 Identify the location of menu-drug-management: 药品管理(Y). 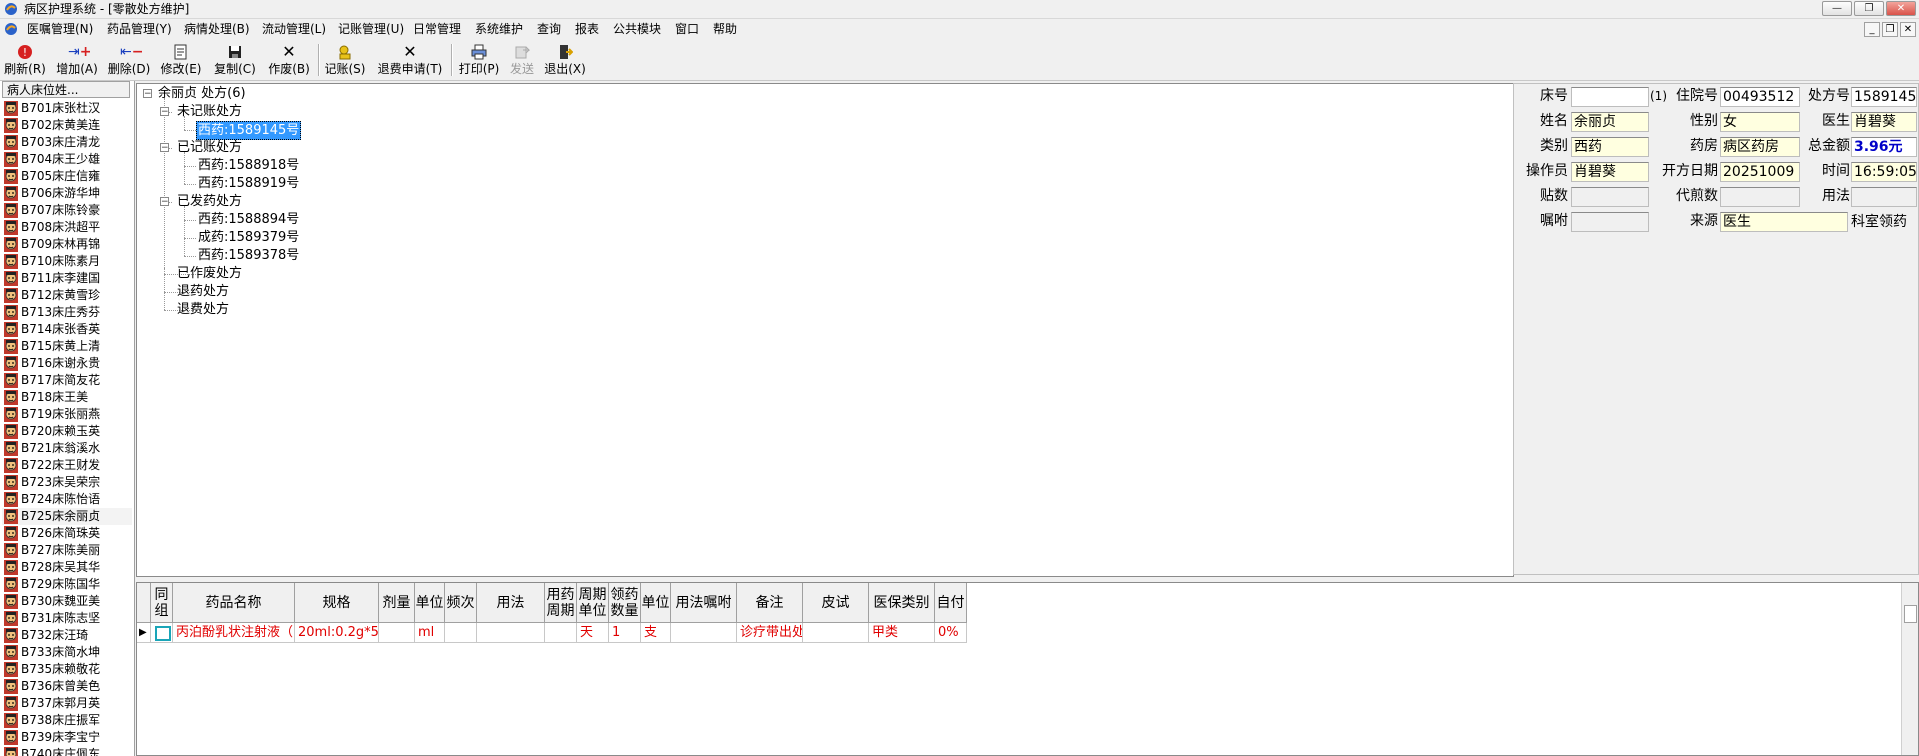
(139, 29).